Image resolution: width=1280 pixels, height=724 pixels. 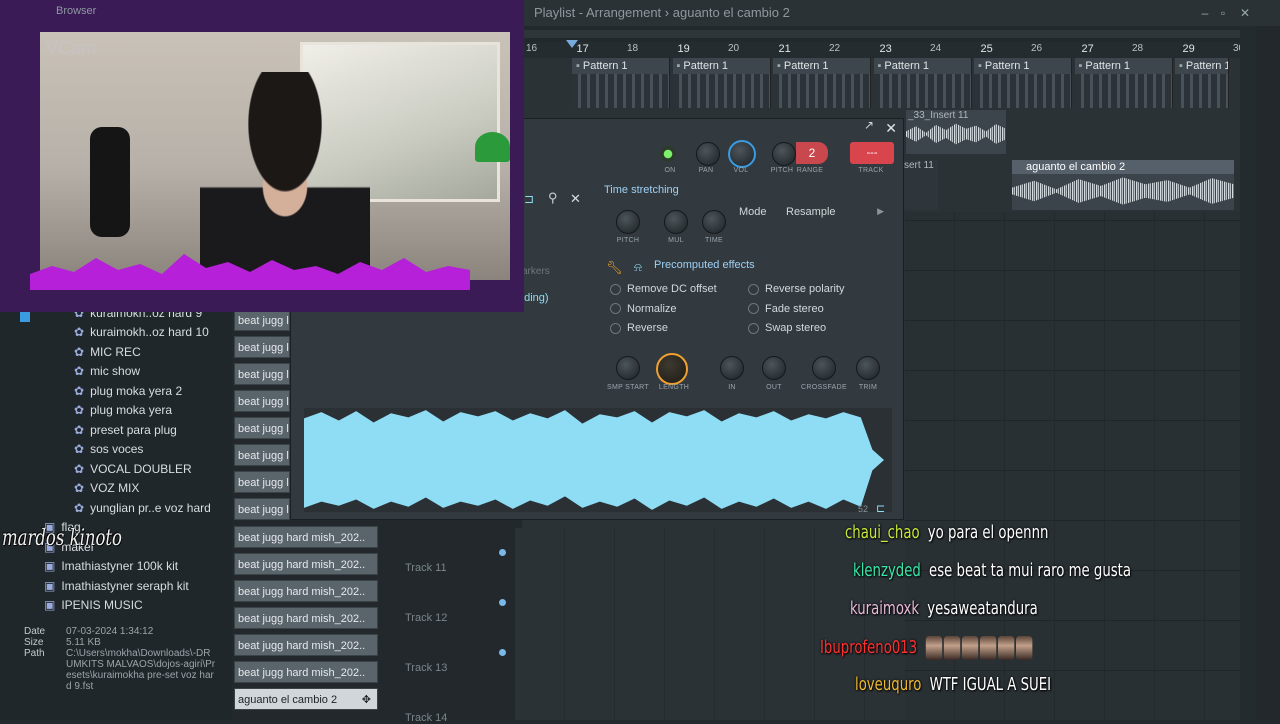 I want to click on browser-item: ✿ kuraimokh..oz hard 10, so click(x=141, y=334).